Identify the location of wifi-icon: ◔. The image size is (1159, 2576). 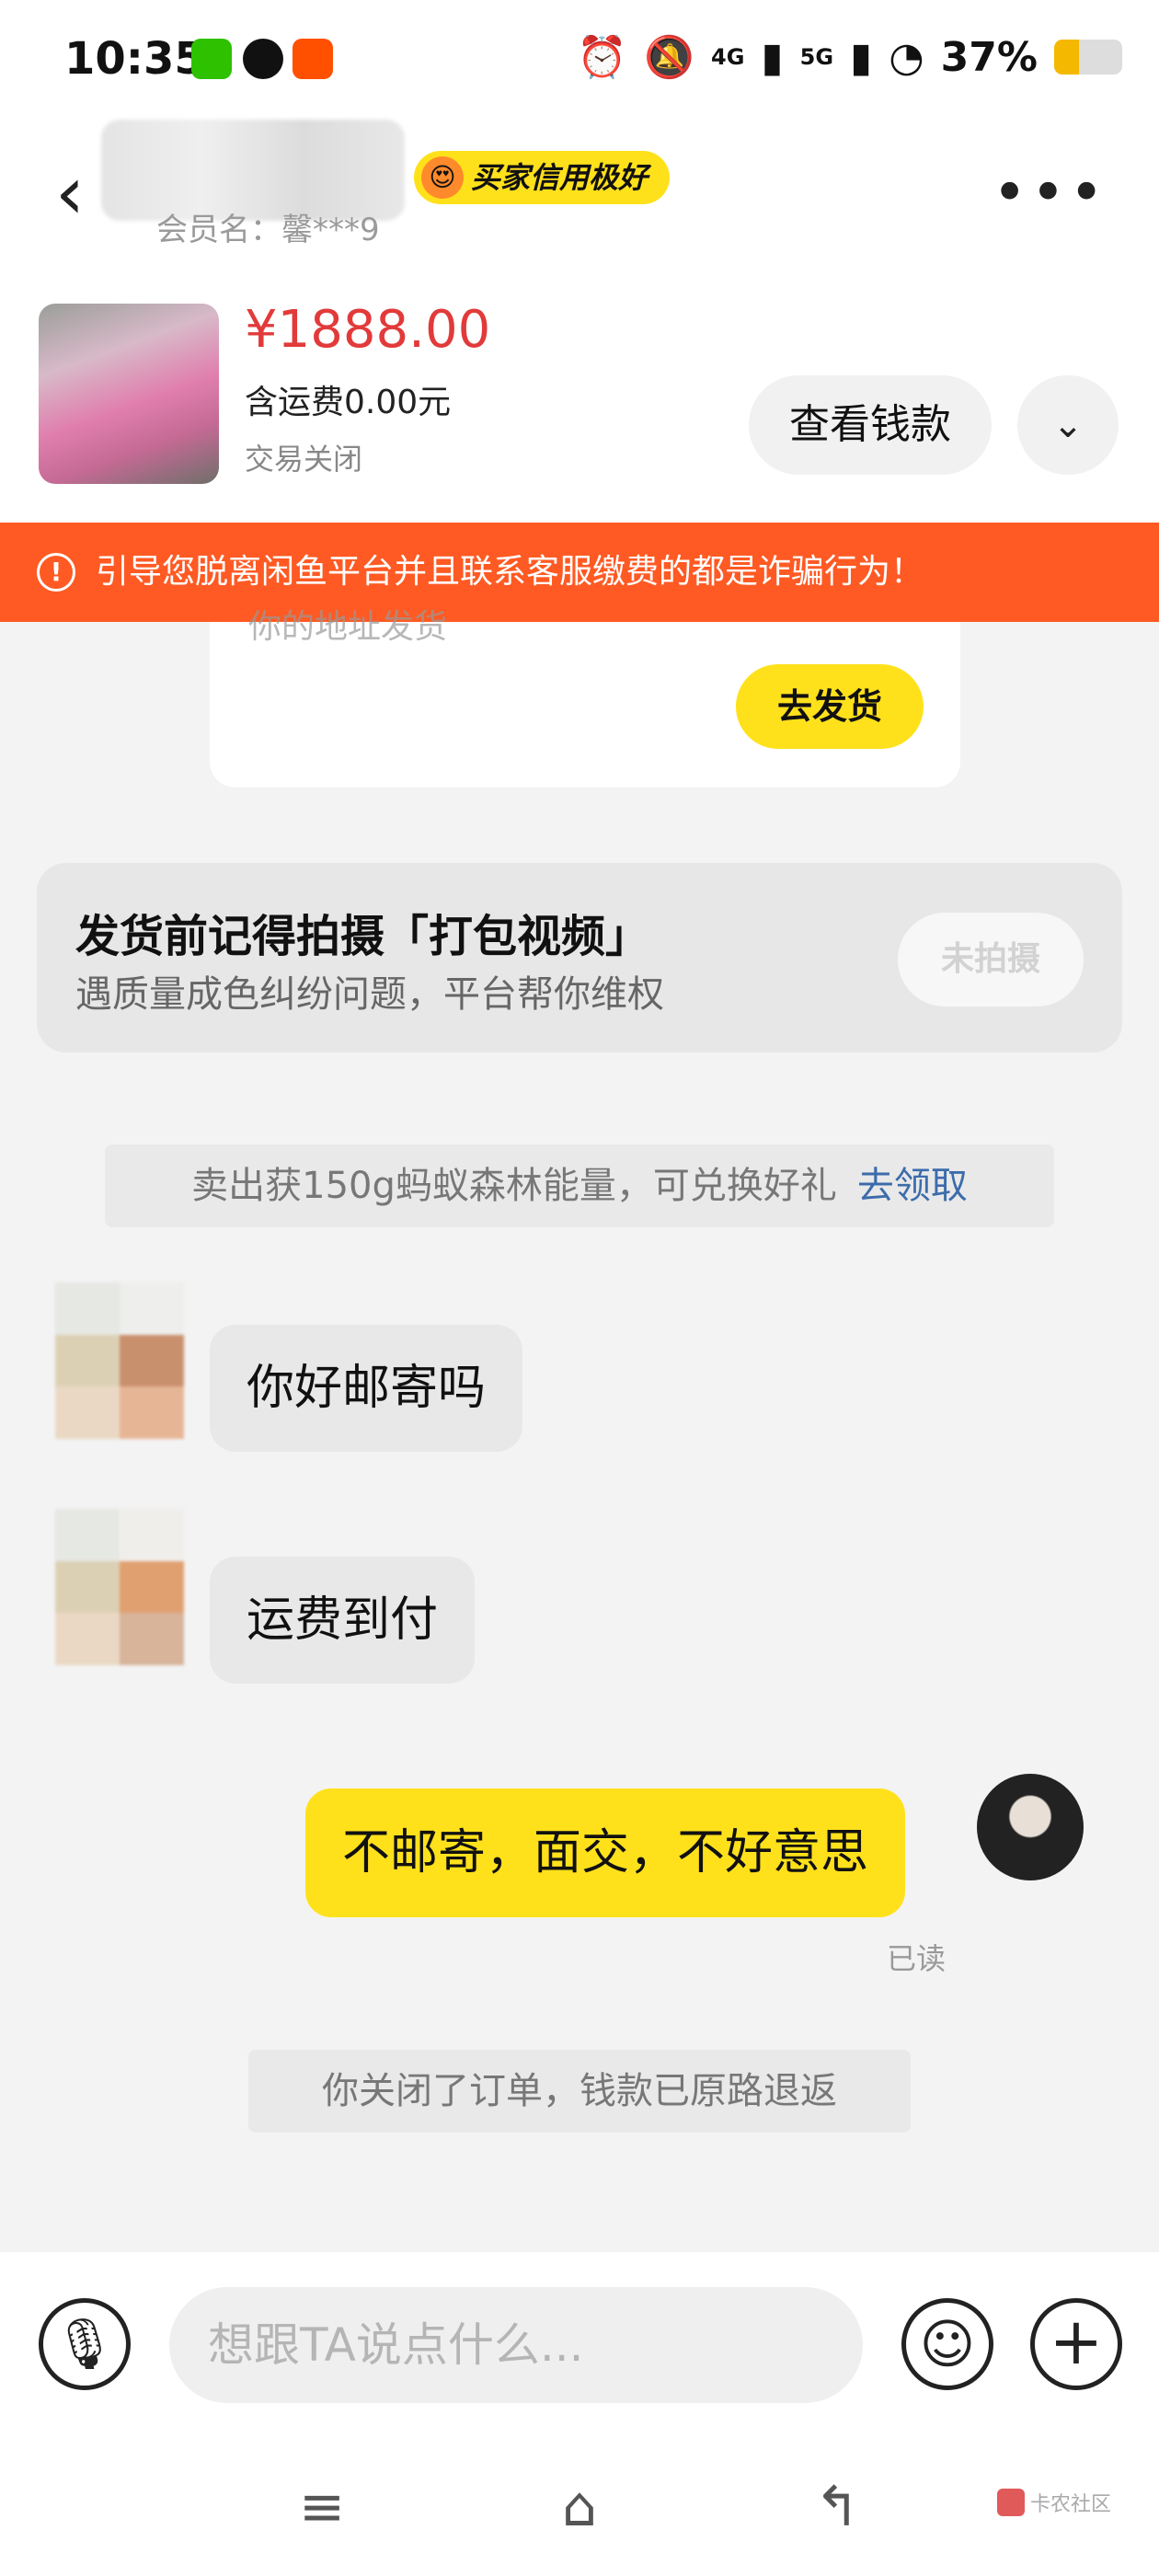
(906, 57).